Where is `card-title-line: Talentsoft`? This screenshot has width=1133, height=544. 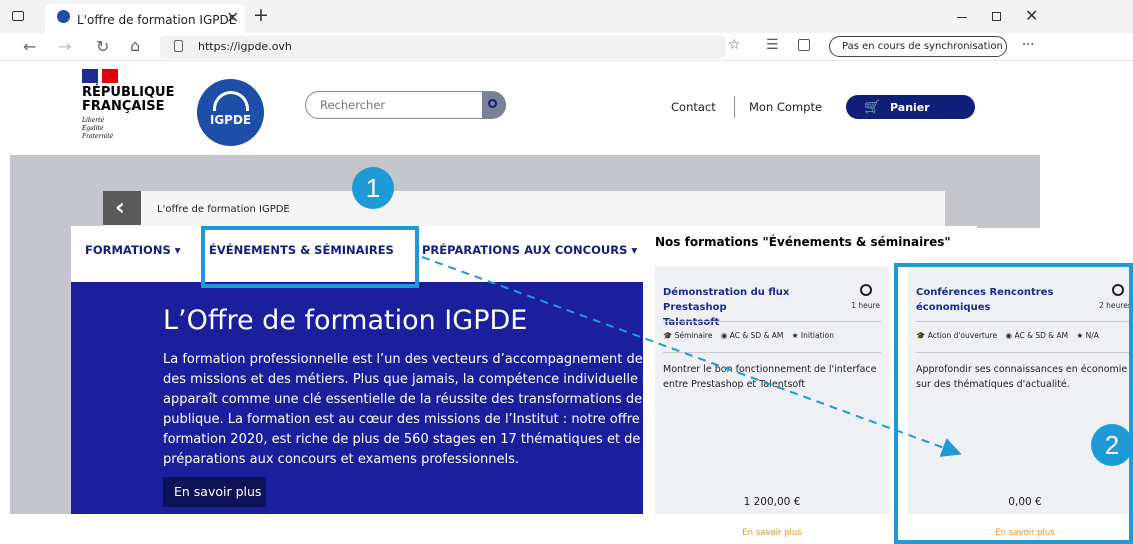
card-title-line: Talentsoft is located at coordinates (691, 322).